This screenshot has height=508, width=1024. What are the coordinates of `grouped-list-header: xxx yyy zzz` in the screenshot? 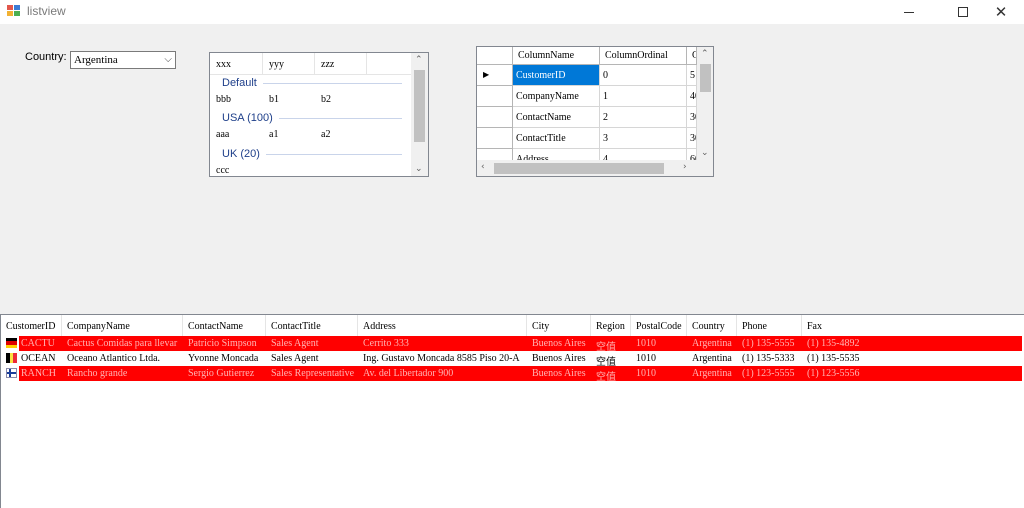 It's located at (311, 64).